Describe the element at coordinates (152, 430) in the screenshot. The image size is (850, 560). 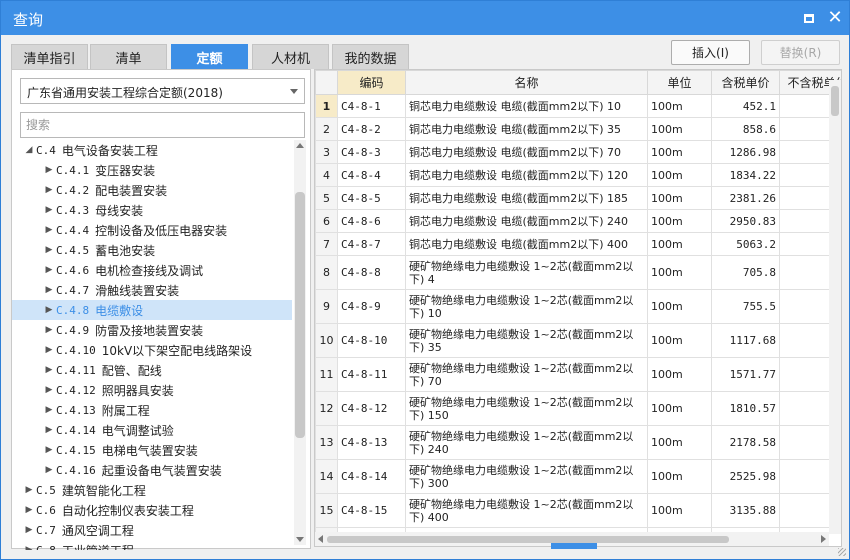
I see `tree-item: ▶ C.4.14 电气调整试验` at that location.